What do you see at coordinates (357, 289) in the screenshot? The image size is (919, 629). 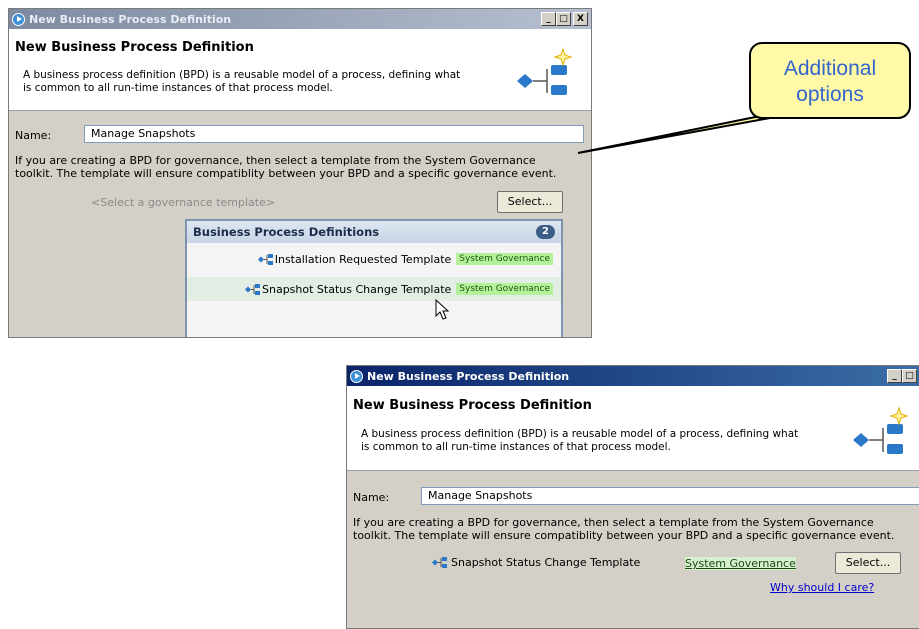 I see `item-label: Snapshot Status Change Template` at bounding box center [357, 289].